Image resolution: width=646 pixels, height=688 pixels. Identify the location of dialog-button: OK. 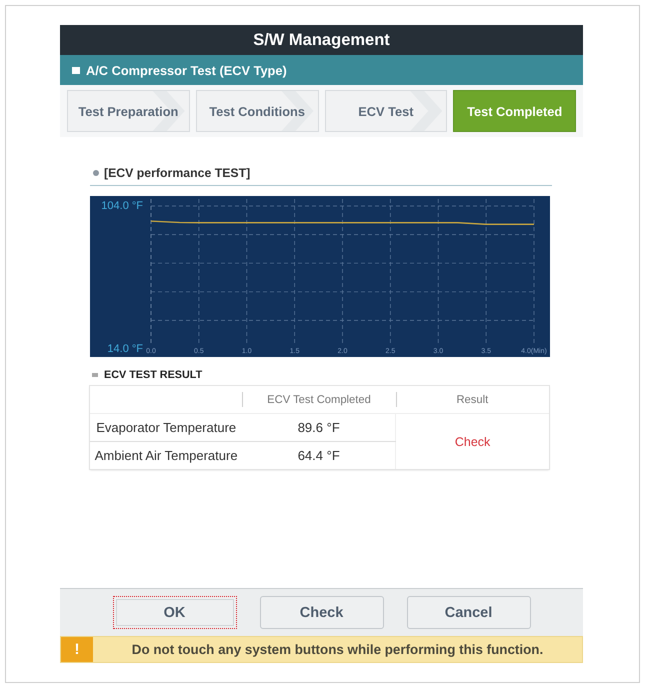
(174, 612).